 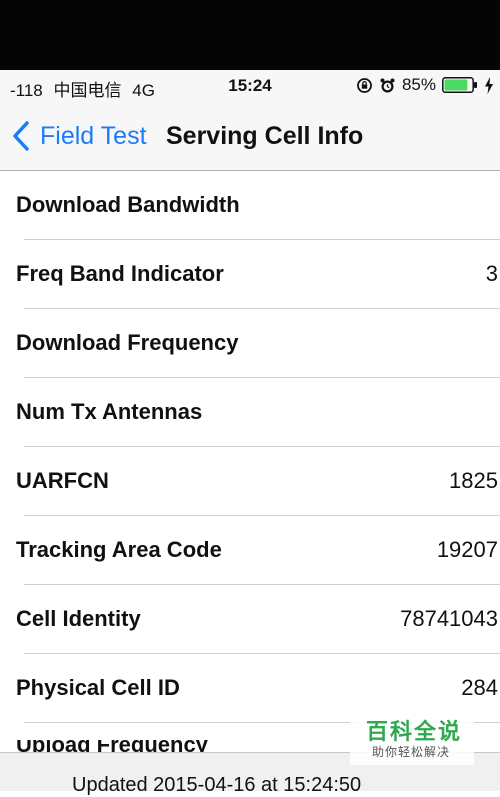 What do you see at coordinates (479, 687) in the screenshot?
I see `row-value: 284` at bounding box center [479, 687].